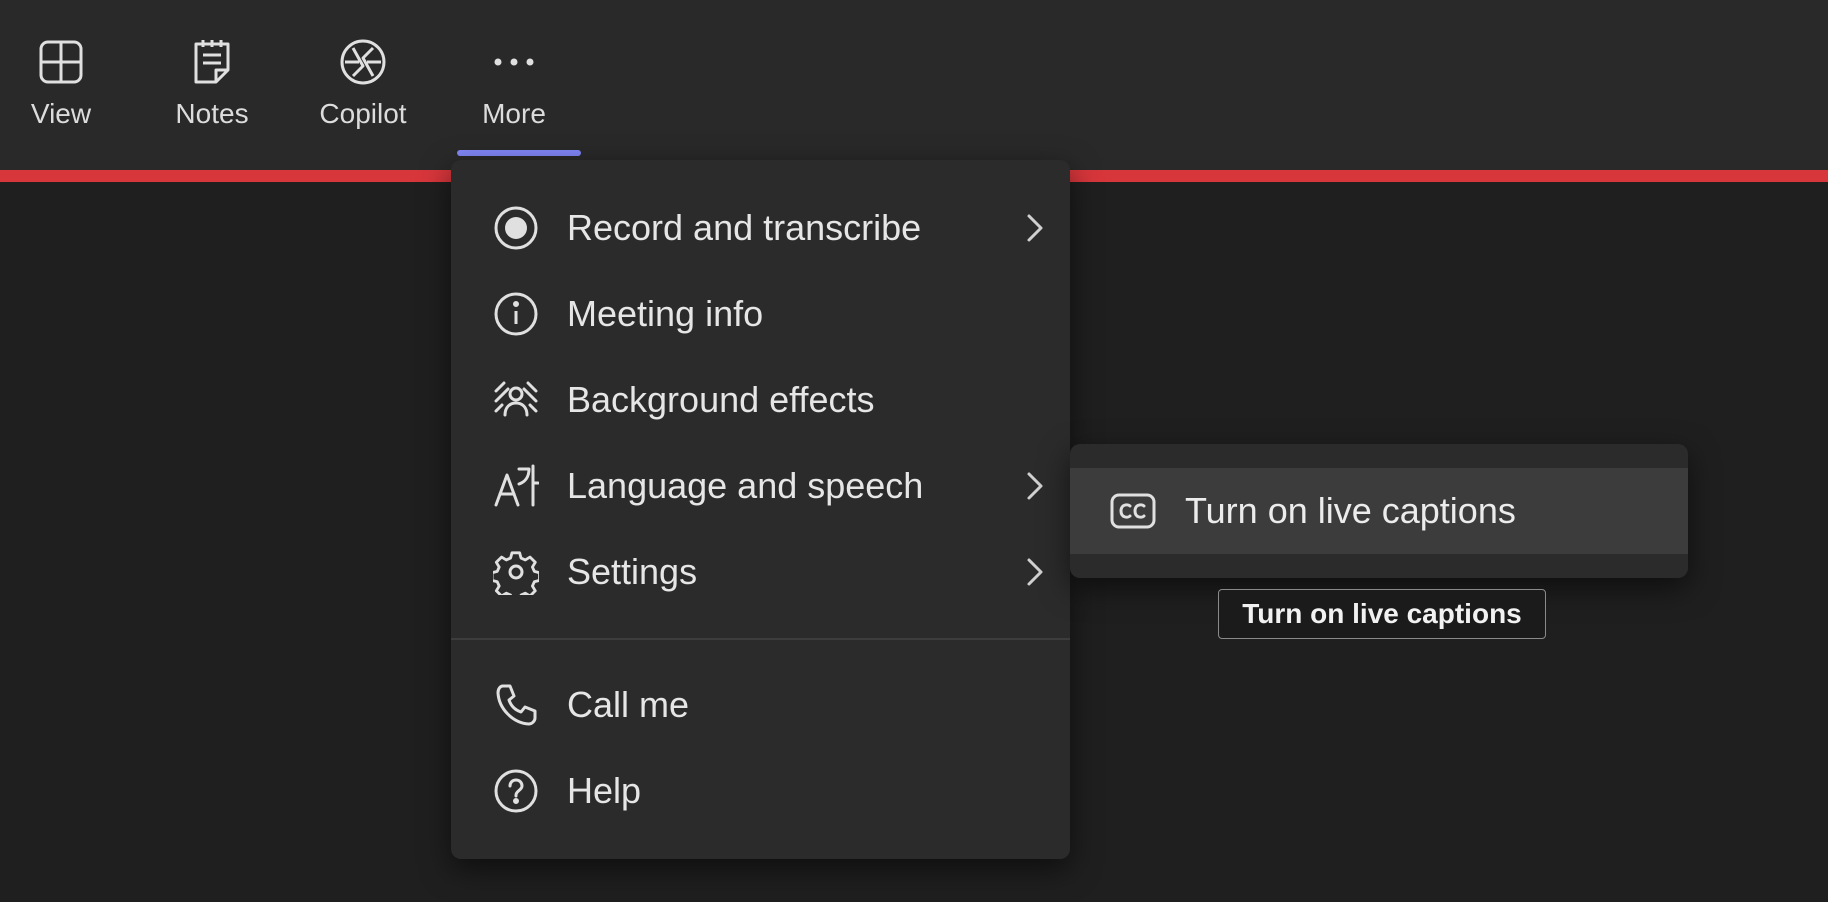  Describe the element at coordinates (516, 486) in the screenshot. I see `language-icon` at that location.